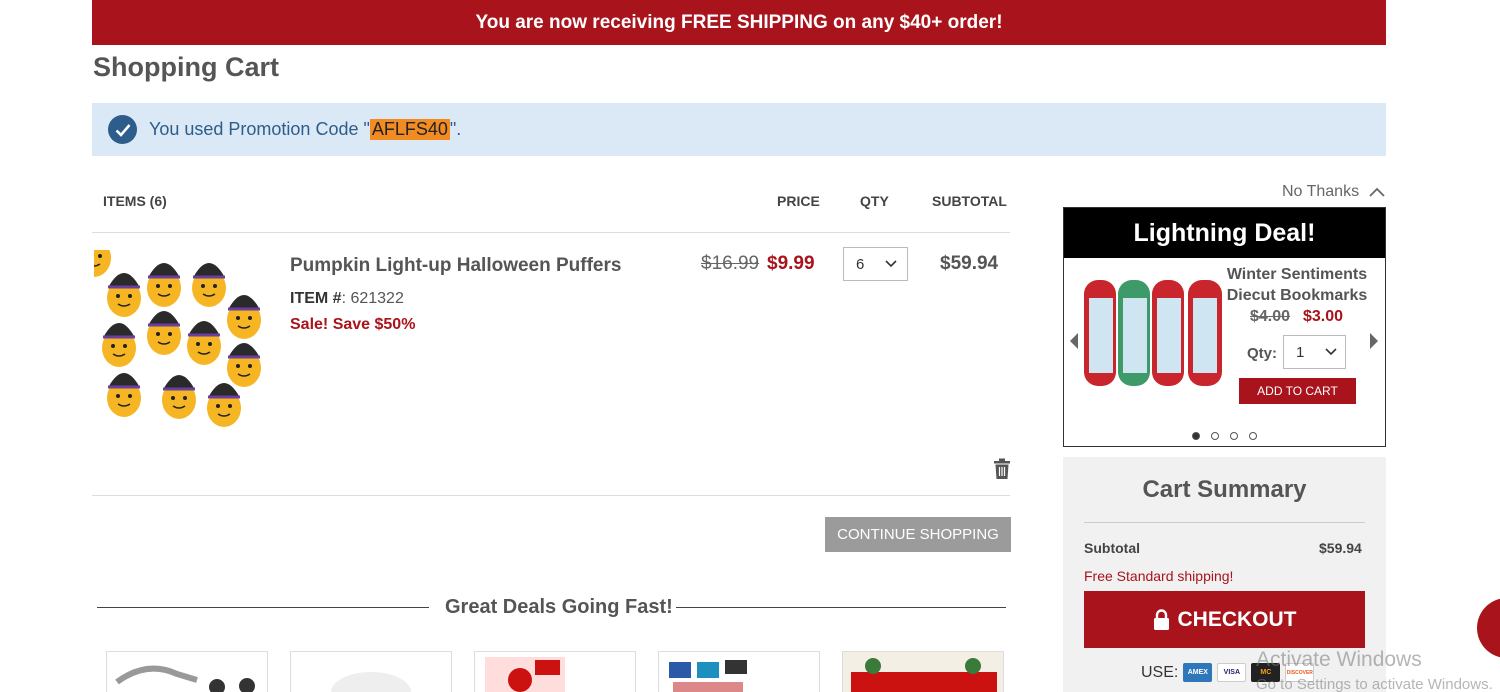 Image resolution: width=1500 pixels, height=692 pixels. I want to click on promo-prefix: You used Promotion Code ", so click(259, 129).